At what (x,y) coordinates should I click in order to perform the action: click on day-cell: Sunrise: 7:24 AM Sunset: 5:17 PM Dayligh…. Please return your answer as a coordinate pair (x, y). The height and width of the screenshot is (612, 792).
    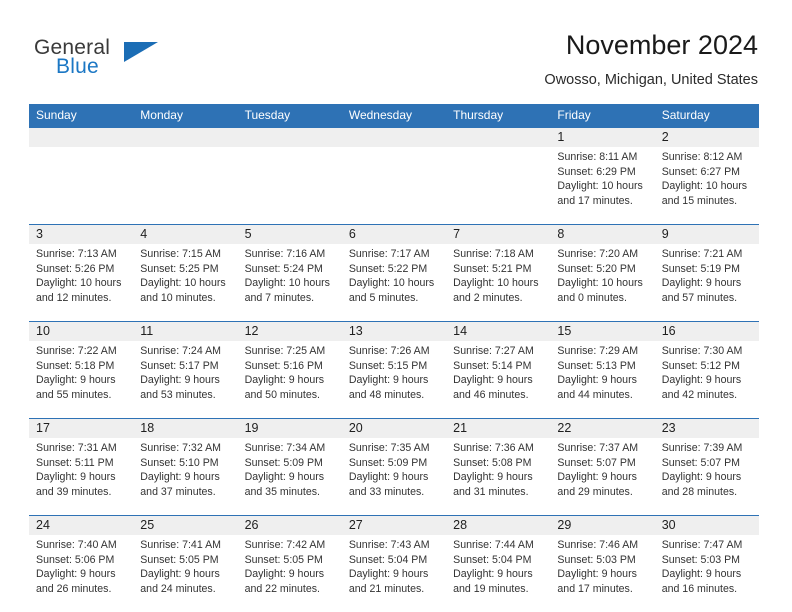
    Looking at the image, I should click on (185, 380).